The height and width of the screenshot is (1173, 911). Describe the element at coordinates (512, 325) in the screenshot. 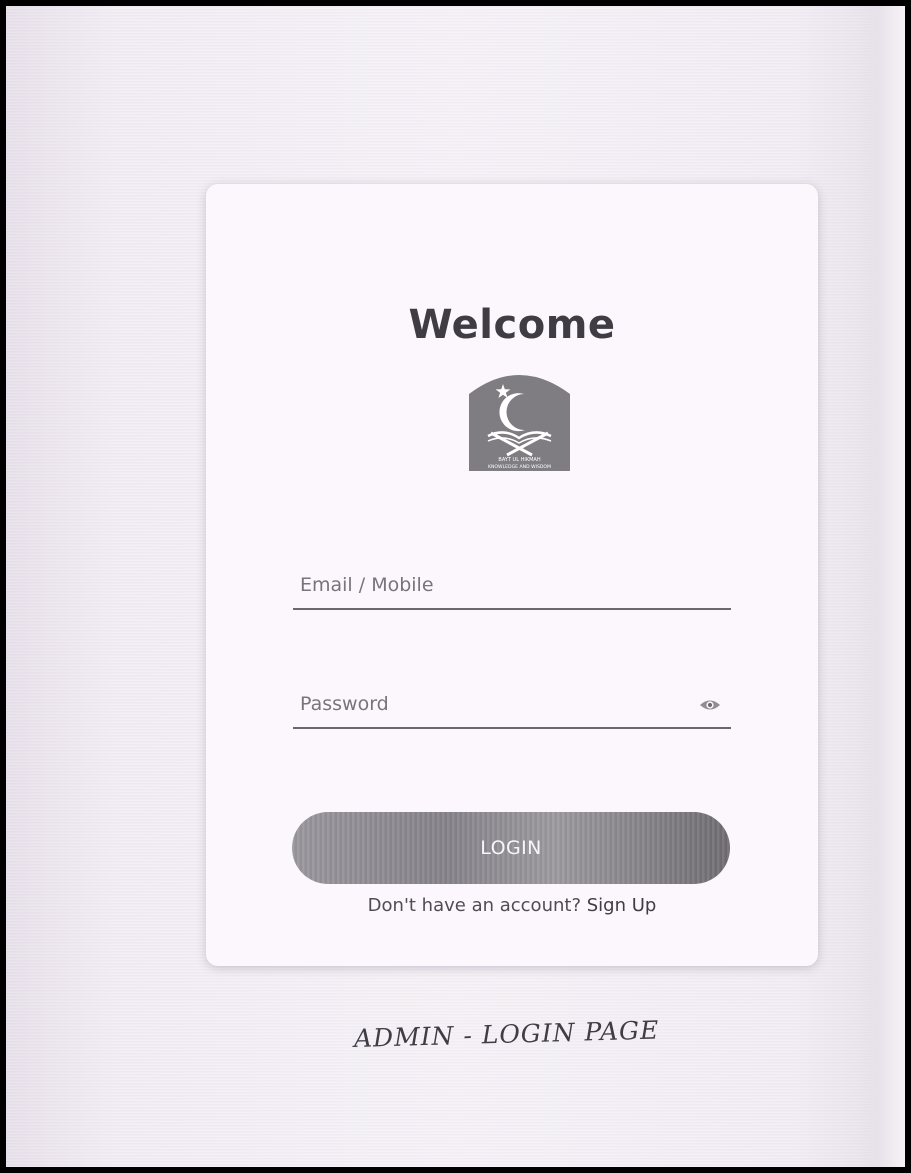

I see `welcome-title: Welcome` at that location.